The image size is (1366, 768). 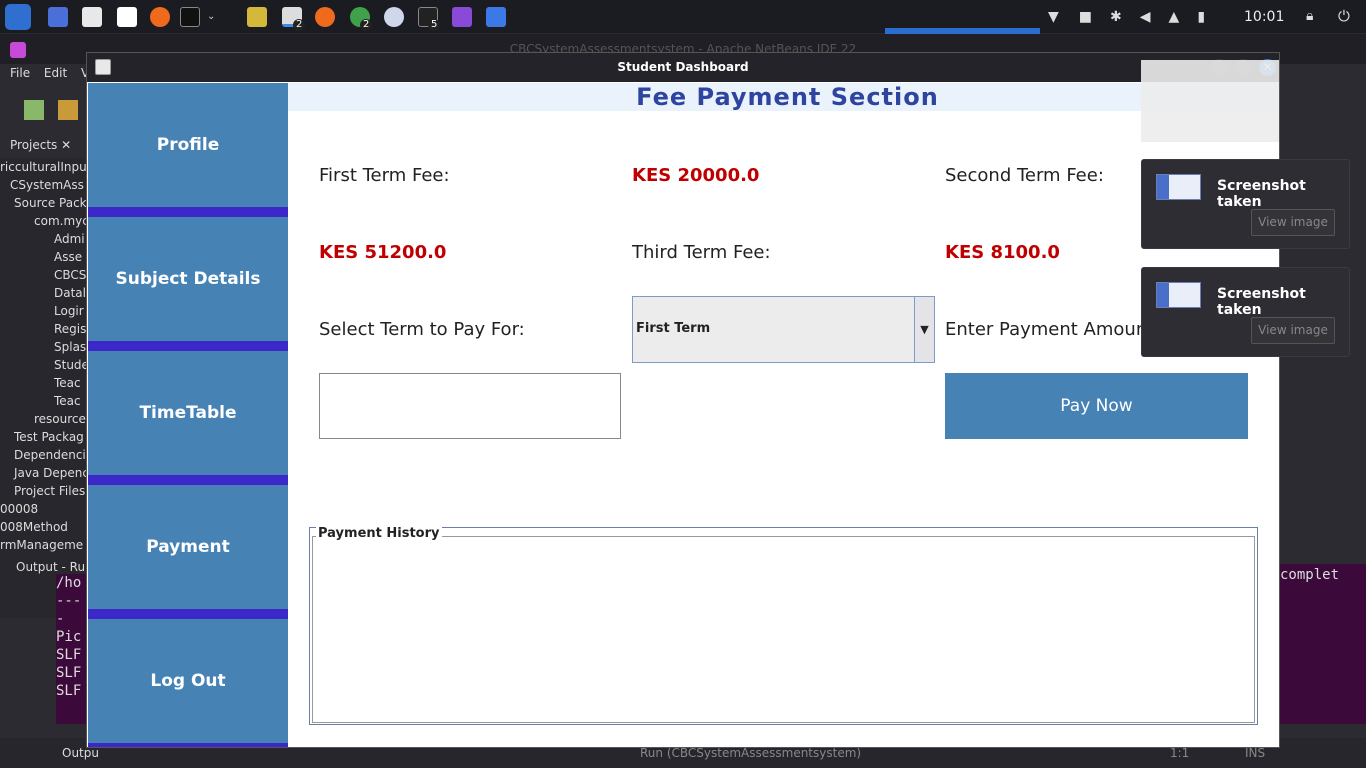 What do you see at coordinates (188, 145) in the screenshot?
I see `sidebar-profile-button: Profile` at bounding box center [188, 145].